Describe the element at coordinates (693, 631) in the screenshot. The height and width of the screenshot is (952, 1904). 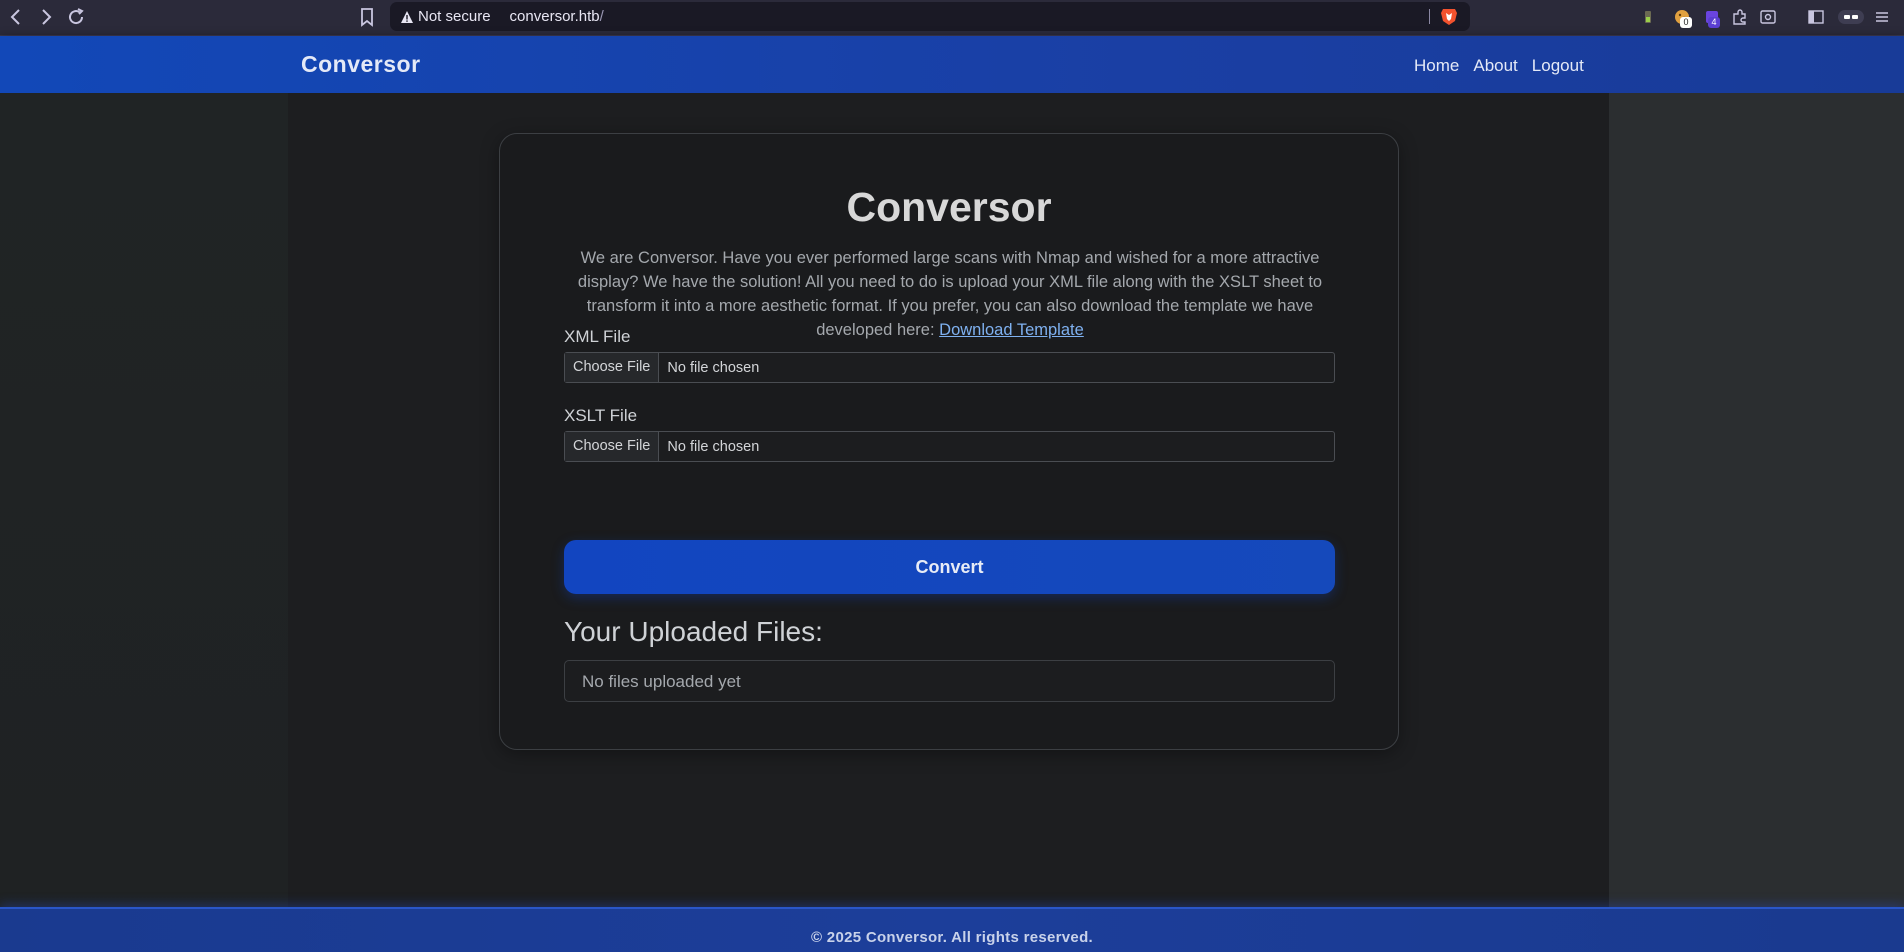
I see `uploads-heading: Your Uploaded Files:` at that location.